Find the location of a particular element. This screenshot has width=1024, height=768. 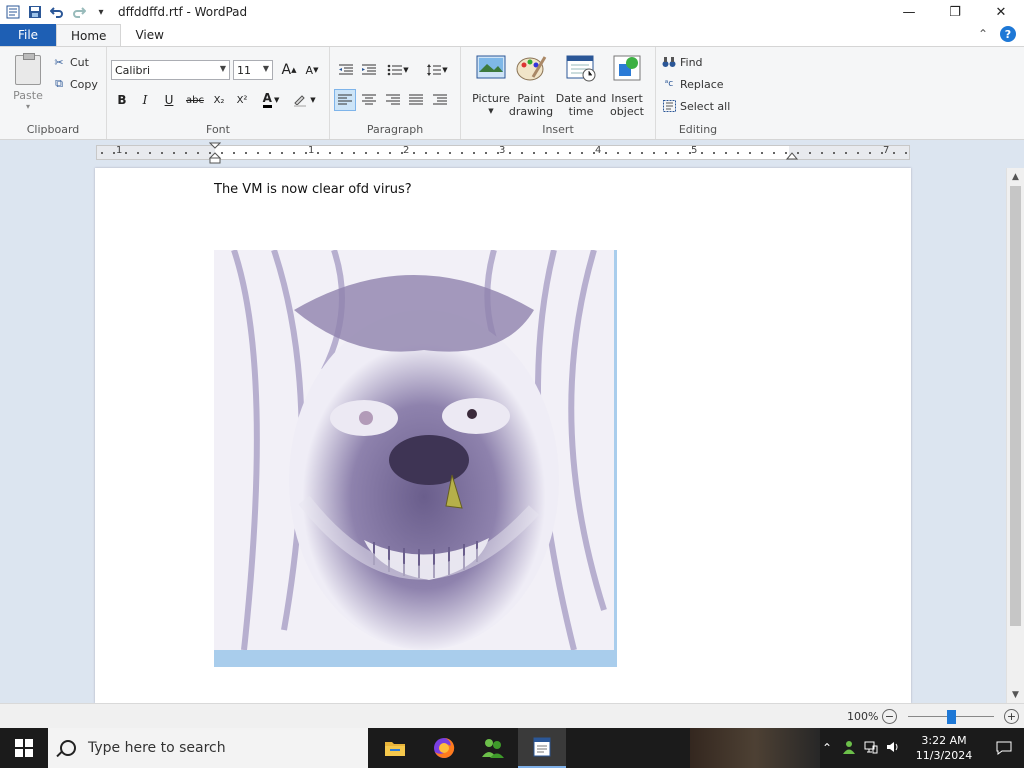

horizontal-ruler: 1 1 2 3 4 5 7 is located at coordinates (503, 153).